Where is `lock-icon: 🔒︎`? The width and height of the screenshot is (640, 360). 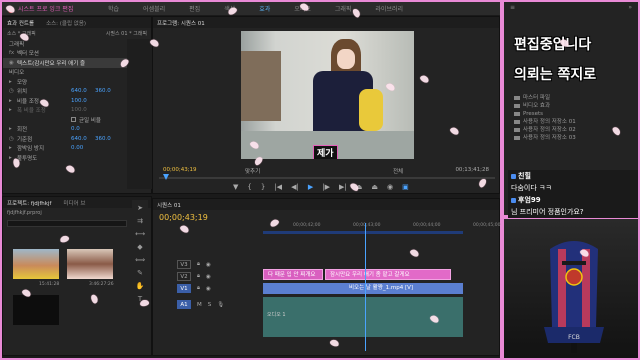
lock-icon: 🔒︎ is located at coordinates (198, 264).